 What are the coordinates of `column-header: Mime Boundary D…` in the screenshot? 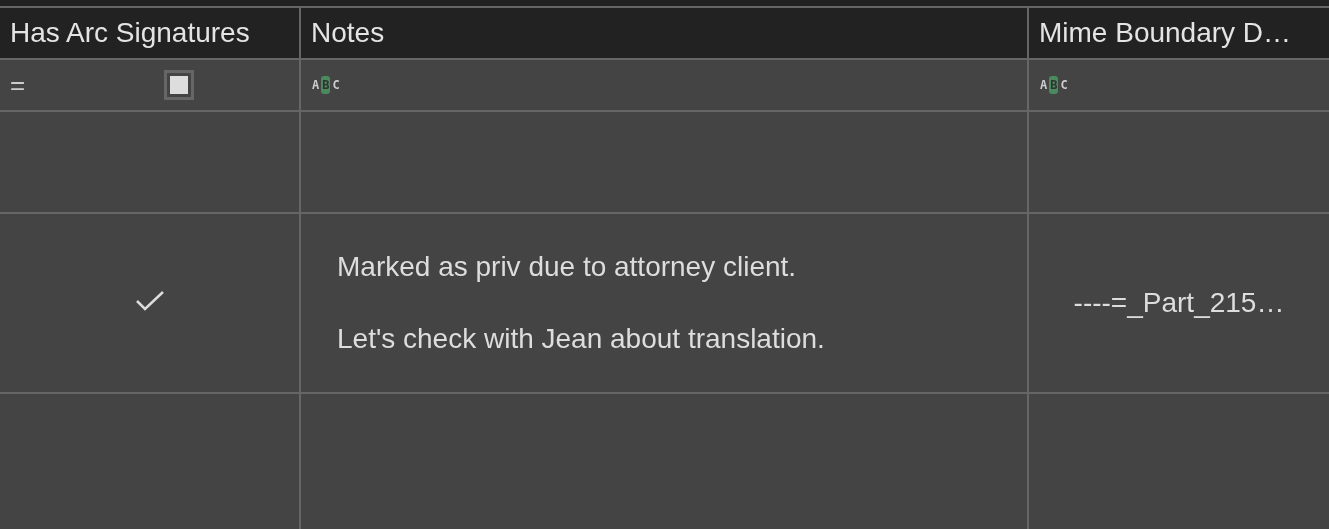 It's located at (1179, 33).